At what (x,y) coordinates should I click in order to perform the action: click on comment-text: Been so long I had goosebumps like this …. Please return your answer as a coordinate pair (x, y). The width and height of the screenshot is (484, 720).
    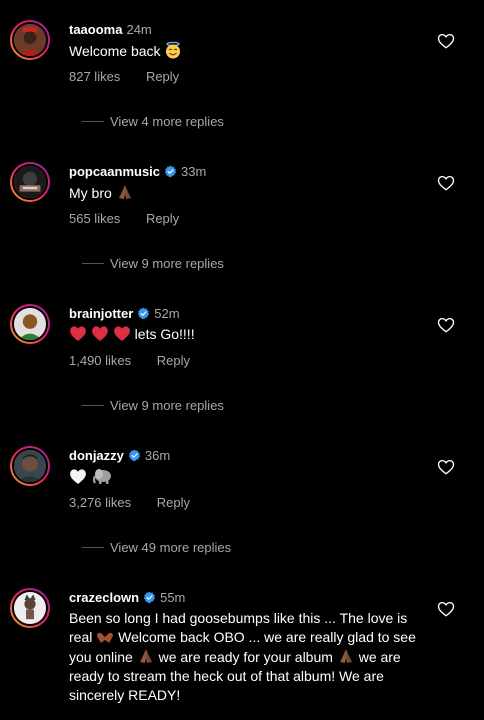
    Looking at the image, I should click on (244, 657).